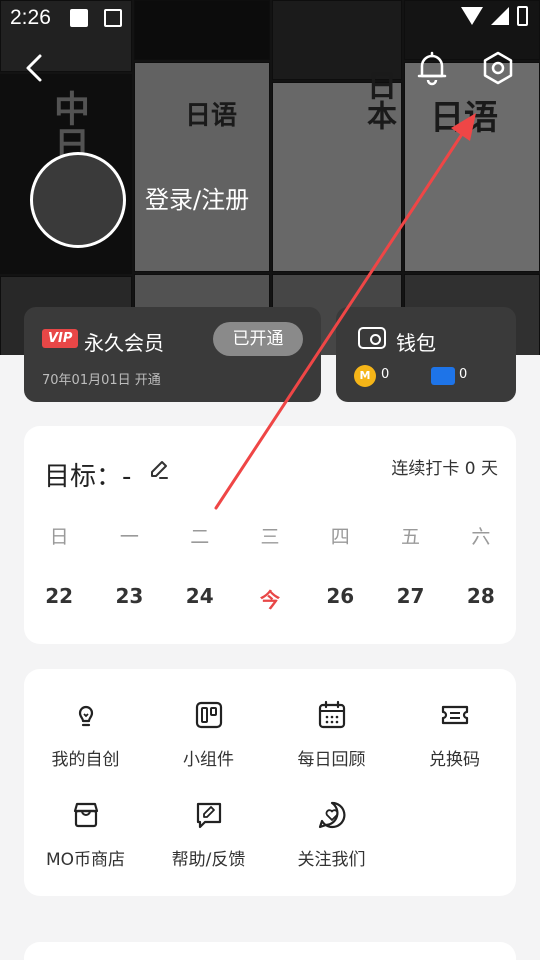 This screenshot has width=540, height=960. What do you see at coordinates (88, 477) in the screenshot?
I see `goal-title: 目标：-` at bounding box center [88, 477].